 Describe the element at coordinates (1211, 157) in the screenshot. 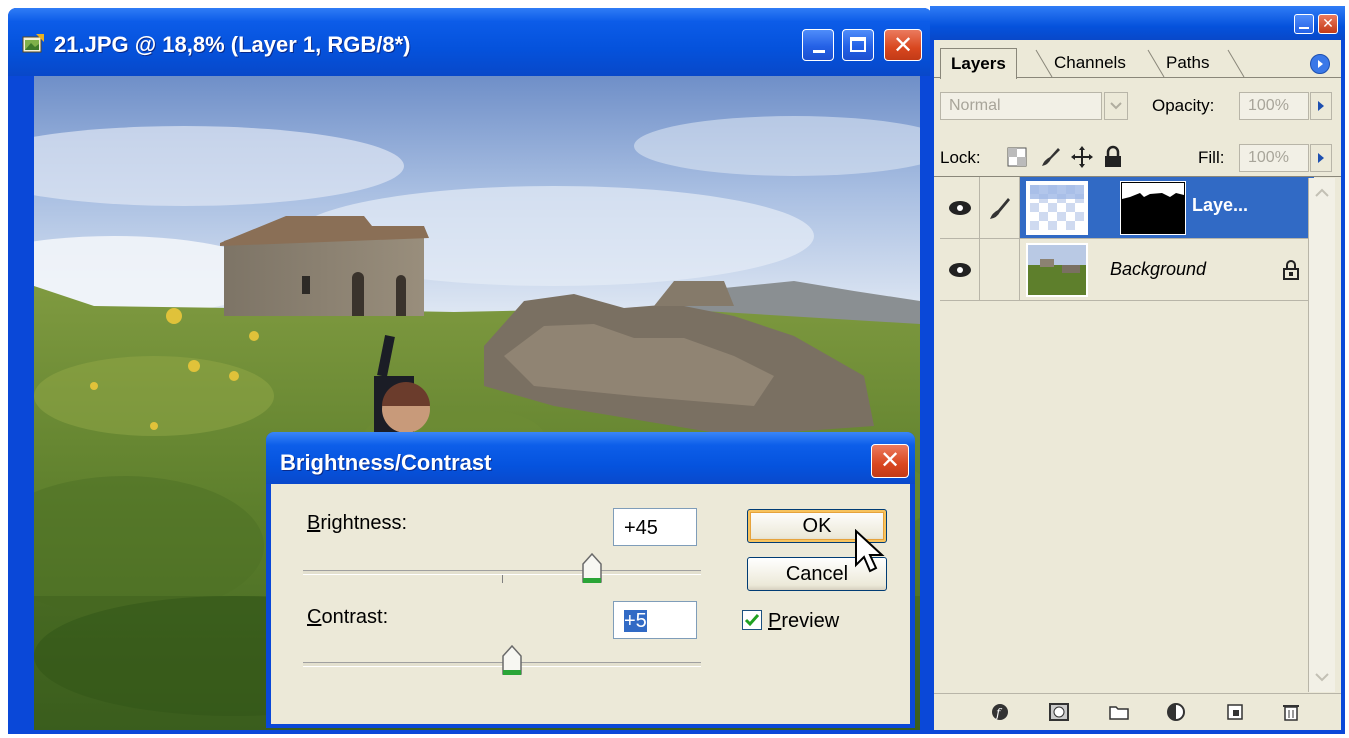

I see `fill-label: Fill:` at that location.